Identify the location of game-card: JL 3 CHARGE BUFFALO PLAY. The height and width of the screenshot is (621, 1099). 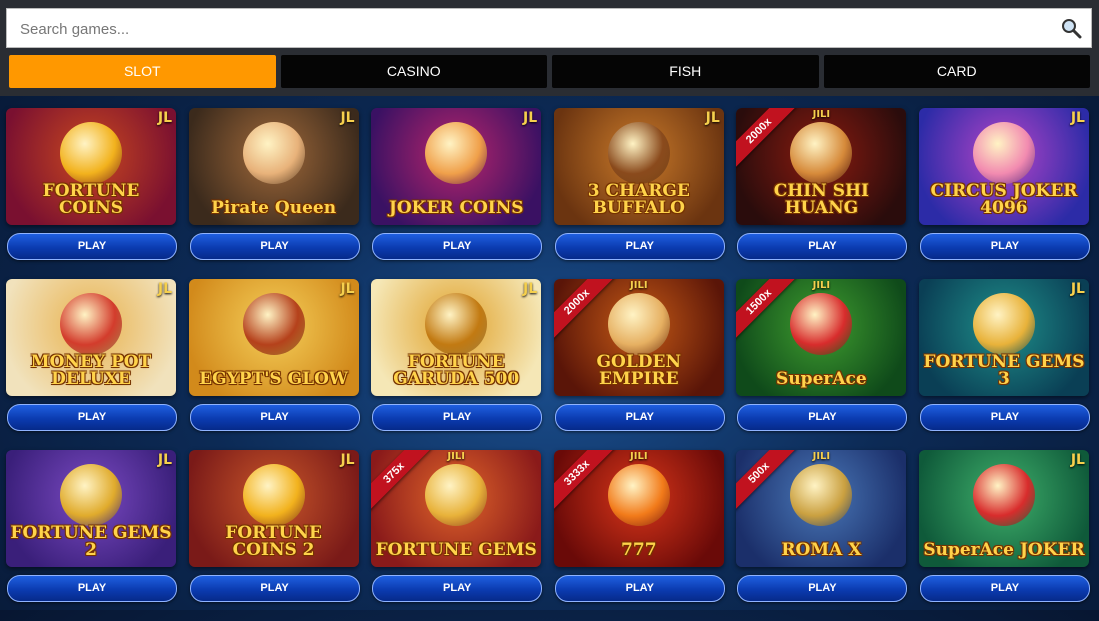
(639, 193).